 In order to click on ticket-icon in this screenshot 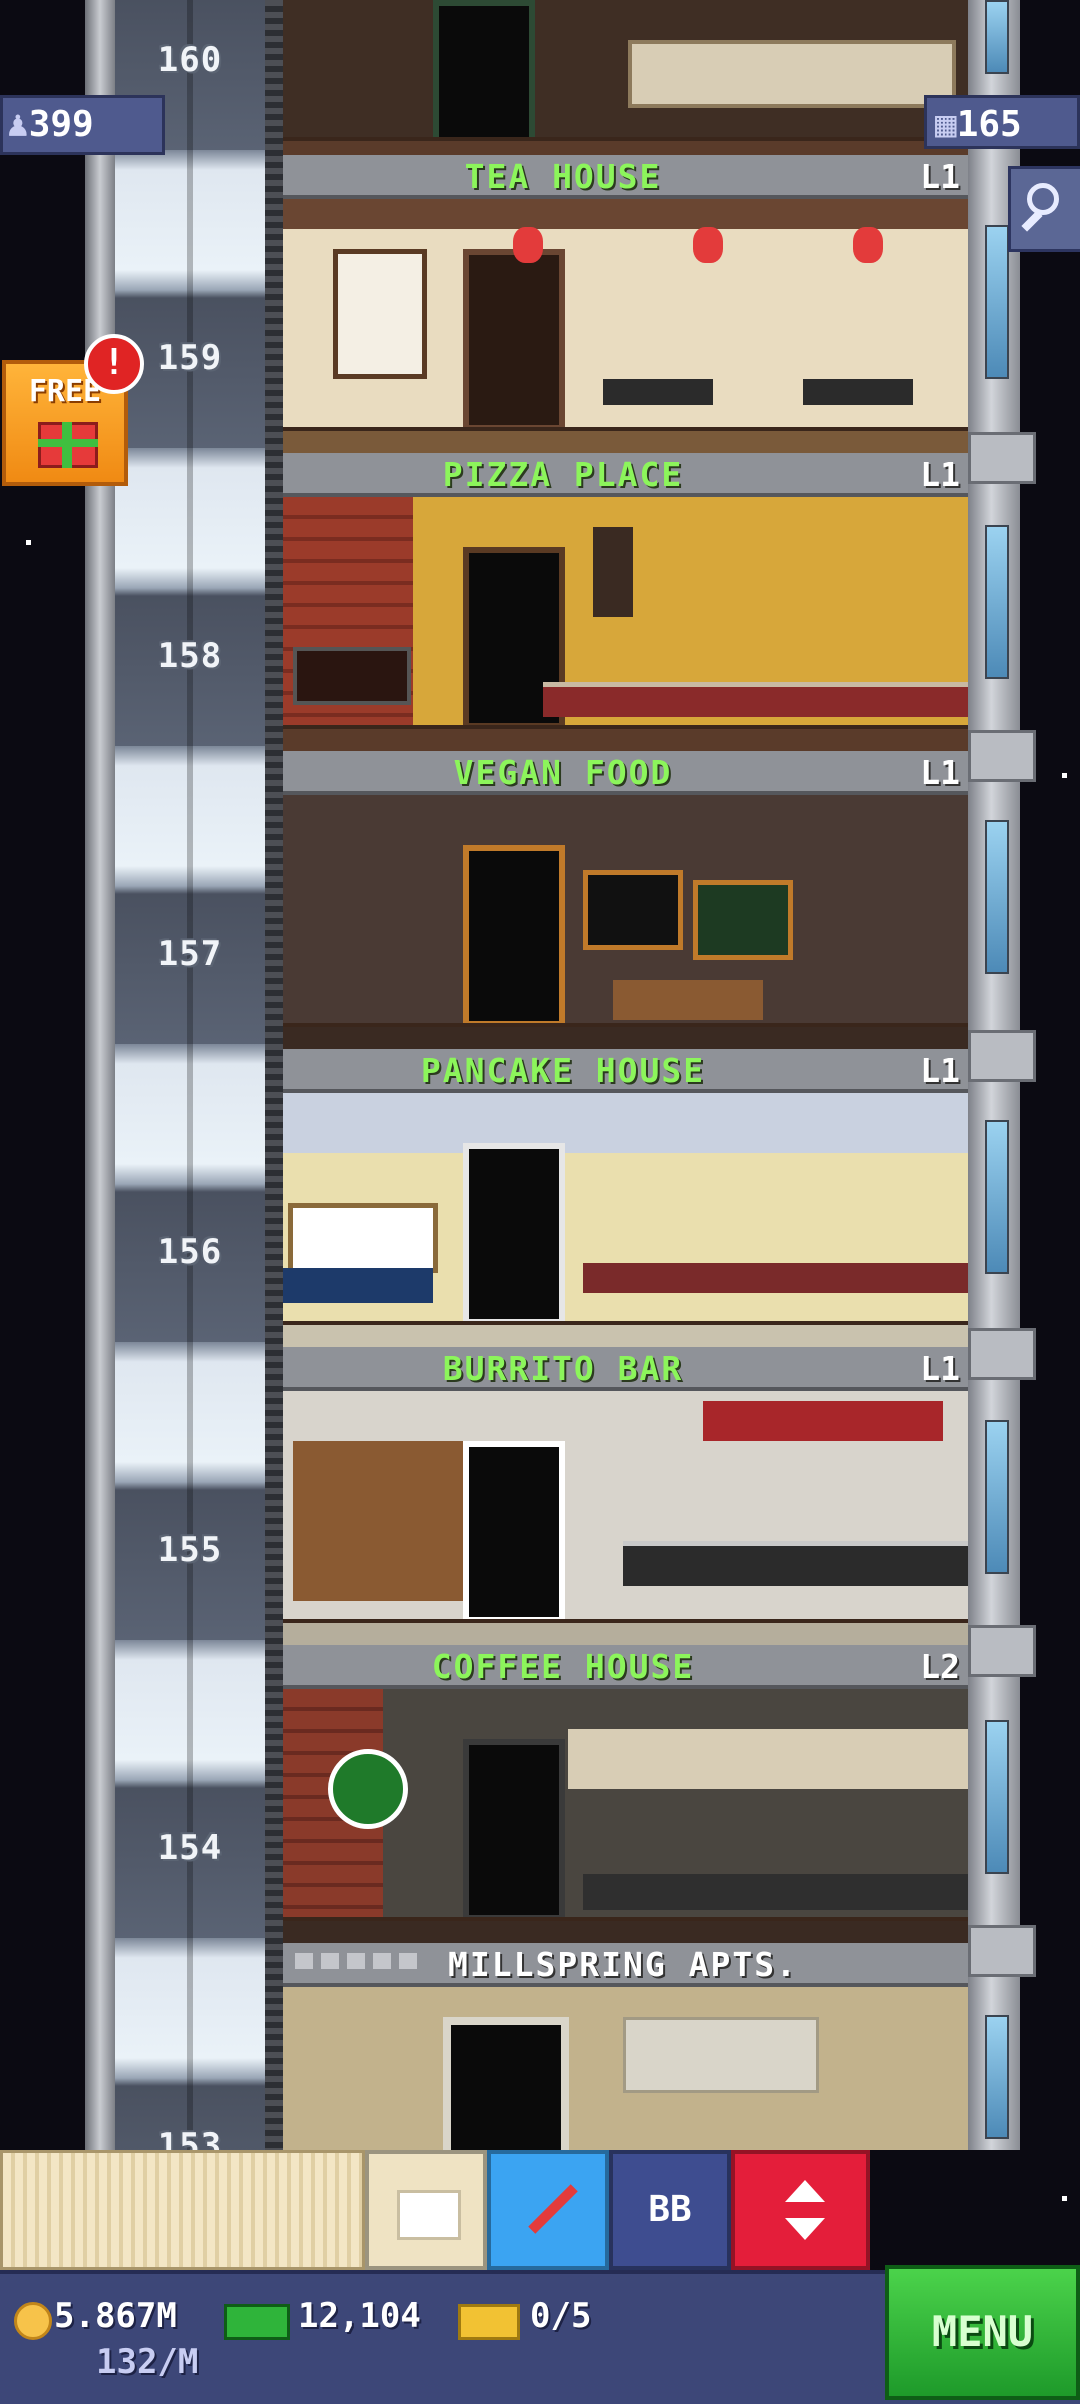, I will do `click(489, 2322)`.